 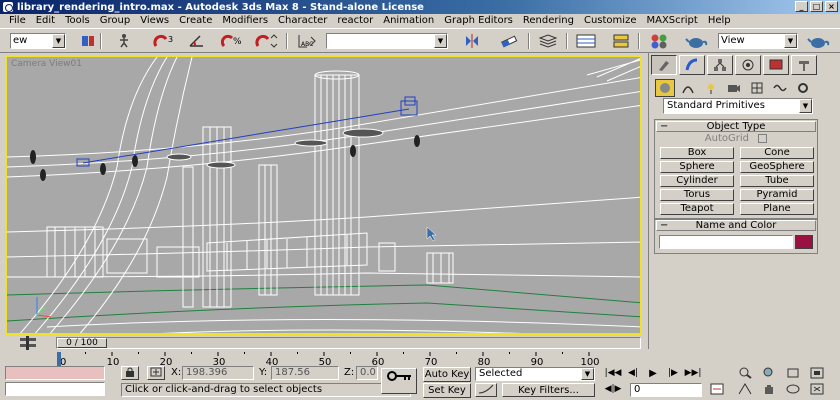 I want to click on maxscript-listener-pink, so click(x=55, y=373).